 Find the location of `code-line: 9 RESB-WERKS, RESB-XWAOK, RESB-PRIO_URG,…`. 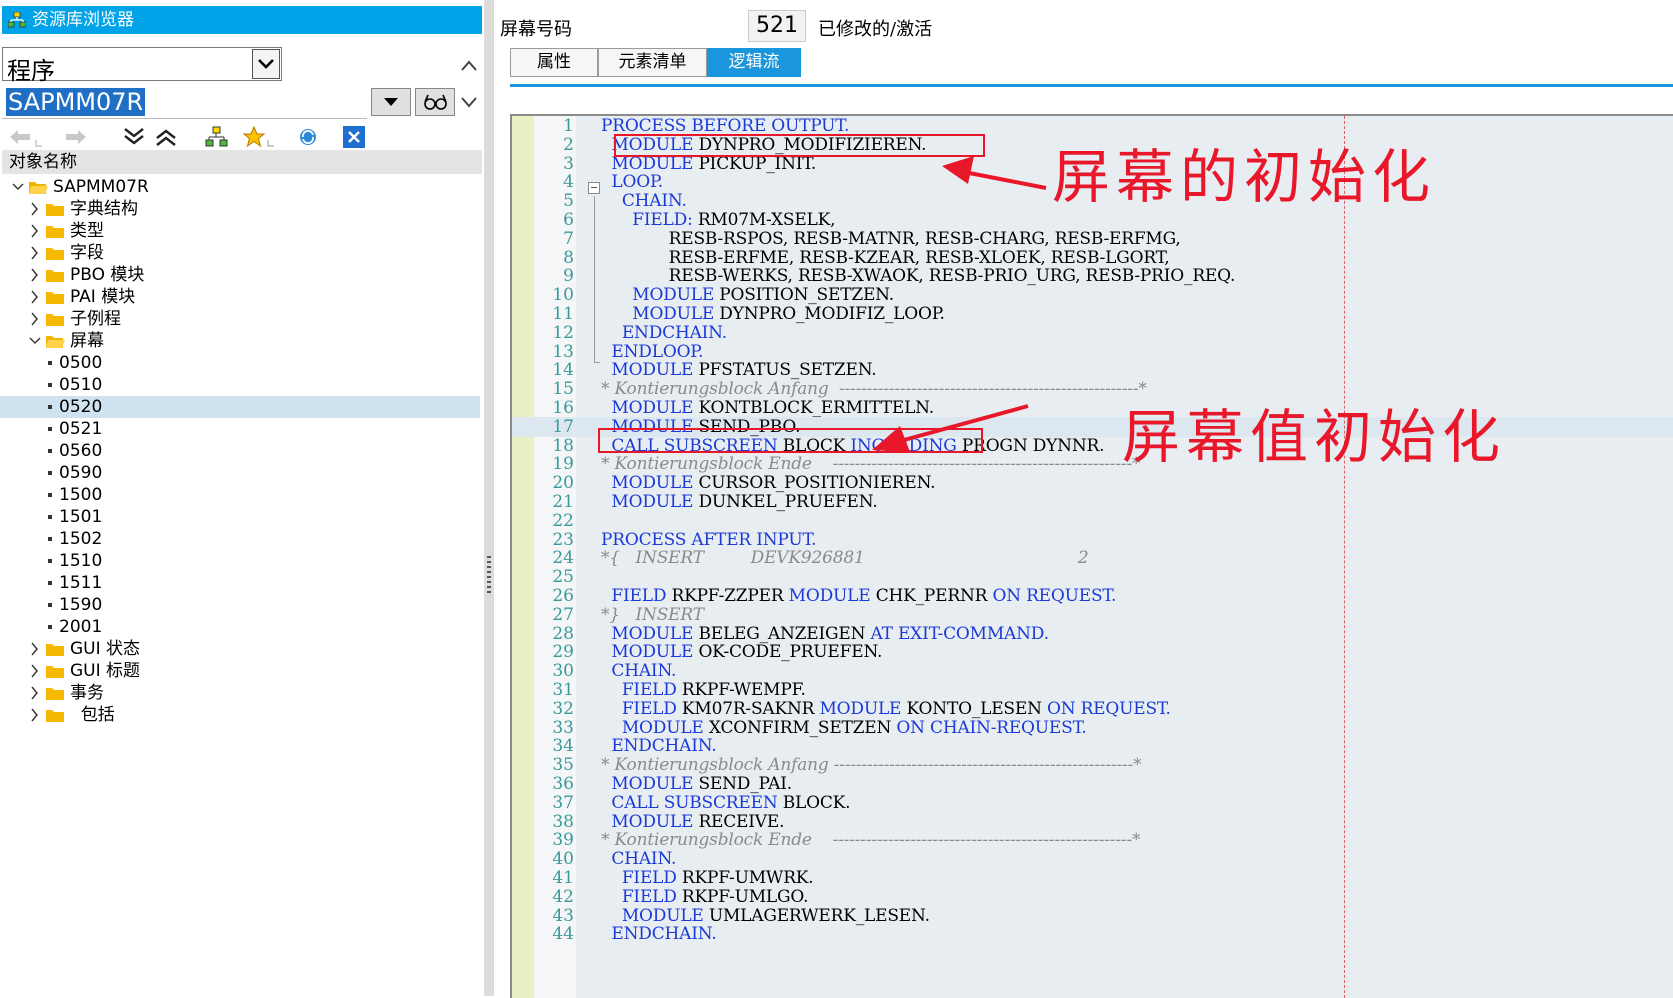

code-line: 9 RESB-WERKS, RESB-XWAOK, RESB-PRIO_URG,… is located at coordinates (1092, 276).